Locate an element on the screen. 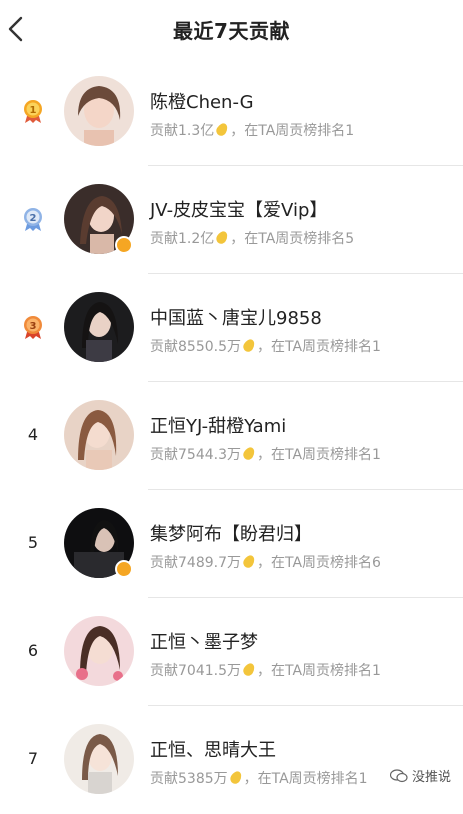 This screenshot has height=814, width=463. list-item: 3 中国蓝丶唐宝儿9858 贡献8550.5万 ，在TA周贡榜排名1 is located at coordinates (231, 328).